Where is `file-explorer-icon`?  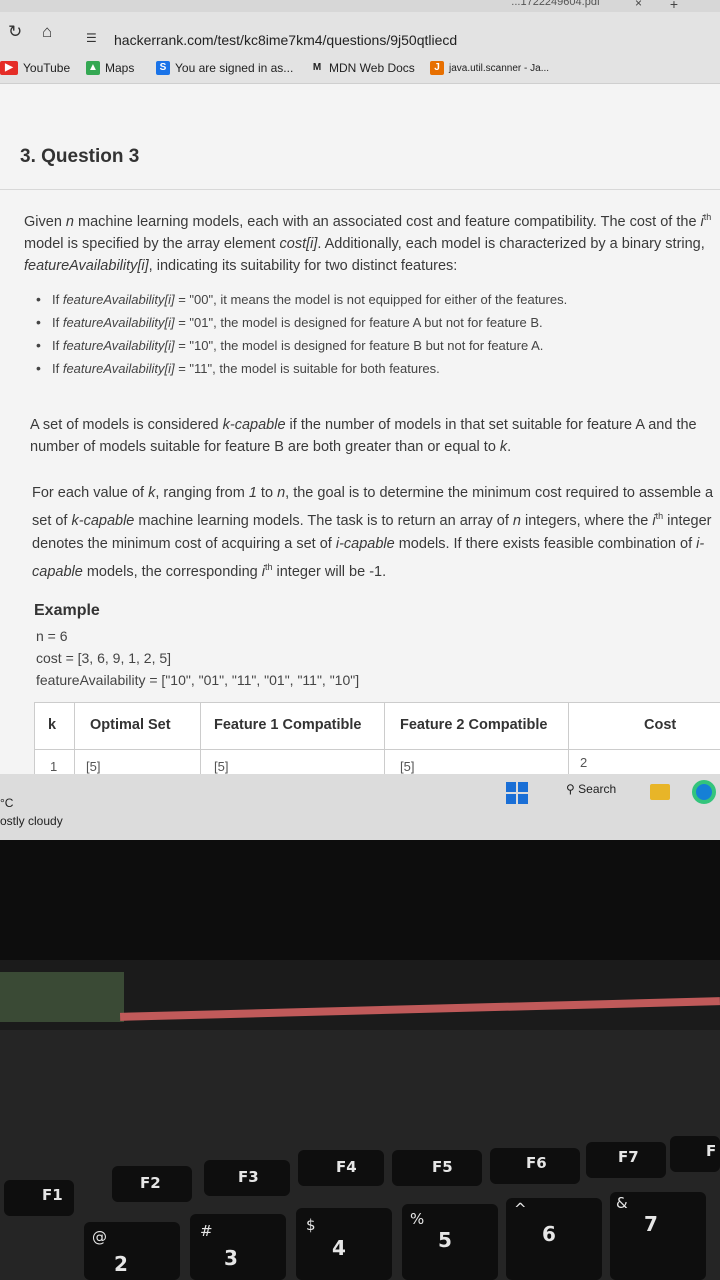
file-explorer-icon is located at coordinates (660, 792).